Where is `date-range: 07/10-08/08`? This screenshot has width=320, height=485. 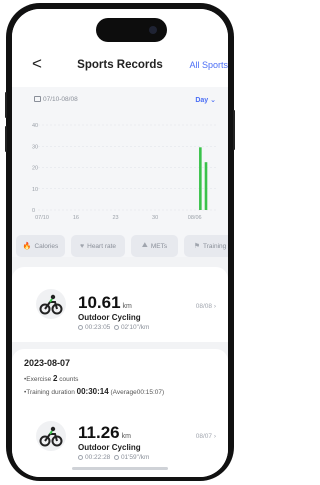 date-range: 07/10-08/08 is located at coordinates (56, 99).